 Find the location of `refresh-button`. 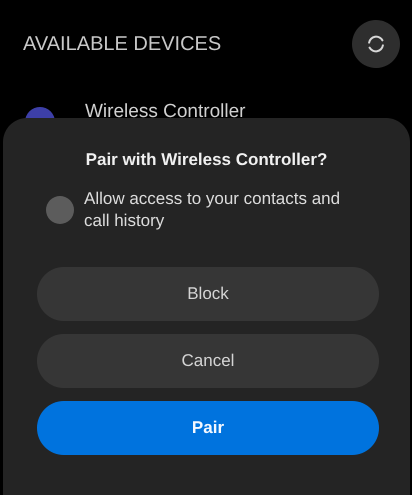

refresh-button is located at coordinates (376, 44).